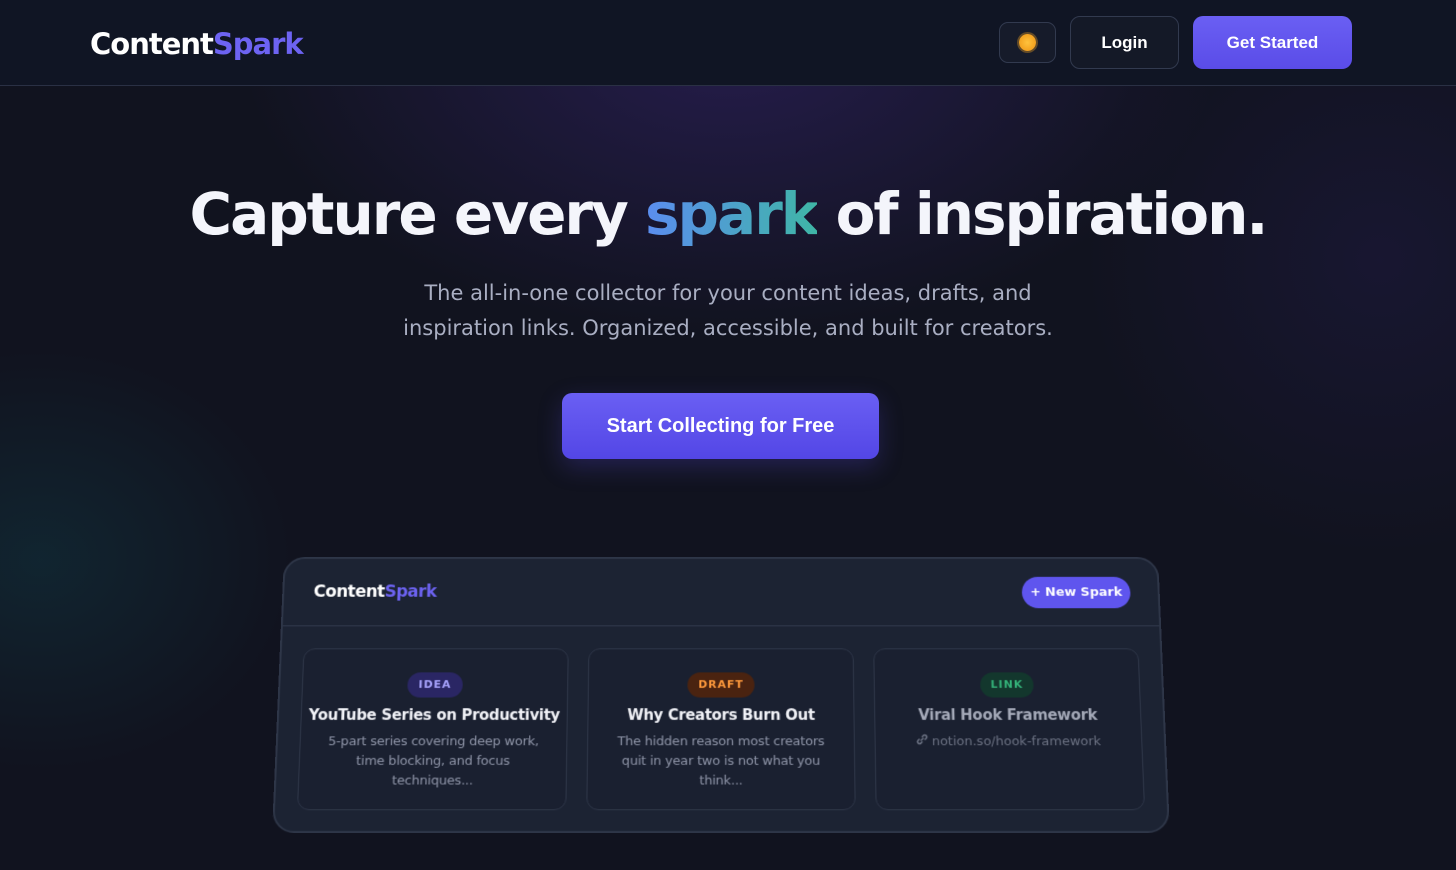 Image resolution: width=1456 pixels, height=870 pixels. What do you see at coordinates (258, 44) in the screenshot?
I see `brand-logo-part2: Spark` at bounding box center [258, 44].